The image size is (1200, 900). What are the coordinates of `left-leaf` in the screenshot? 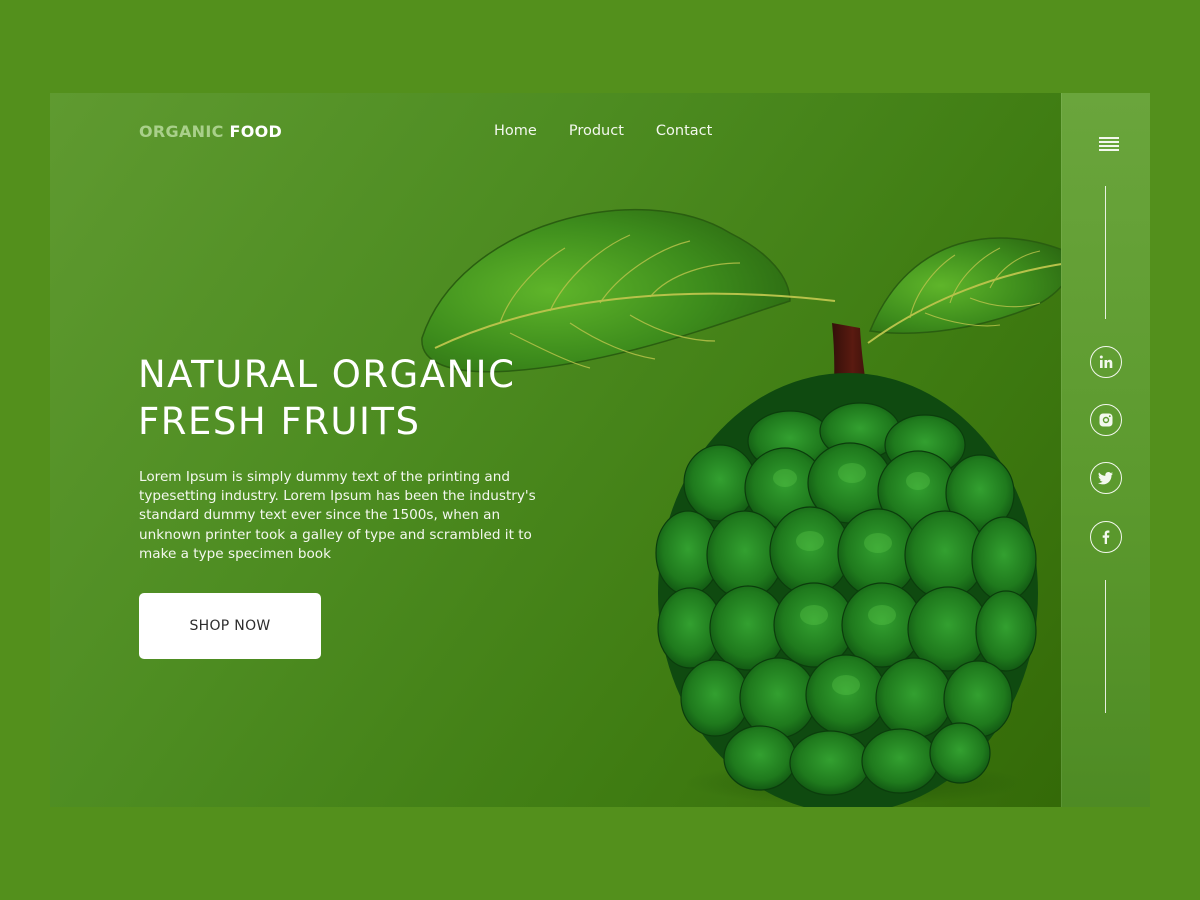 It's located at (628, 290).